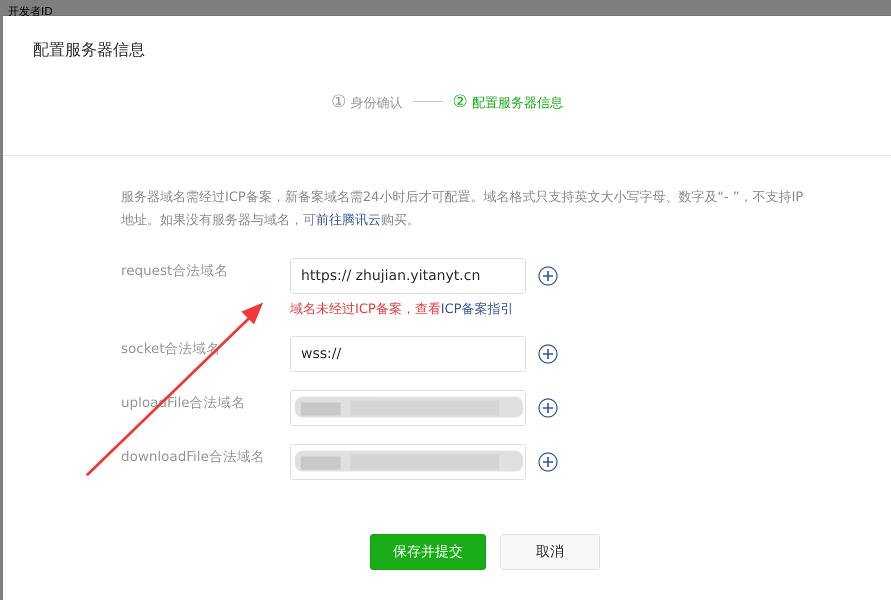  Describe the element at coordinates (402, 309) in the screenshot. I see `error-message: 域名未经过ICP备案，查看ICP备案指引` at that location.